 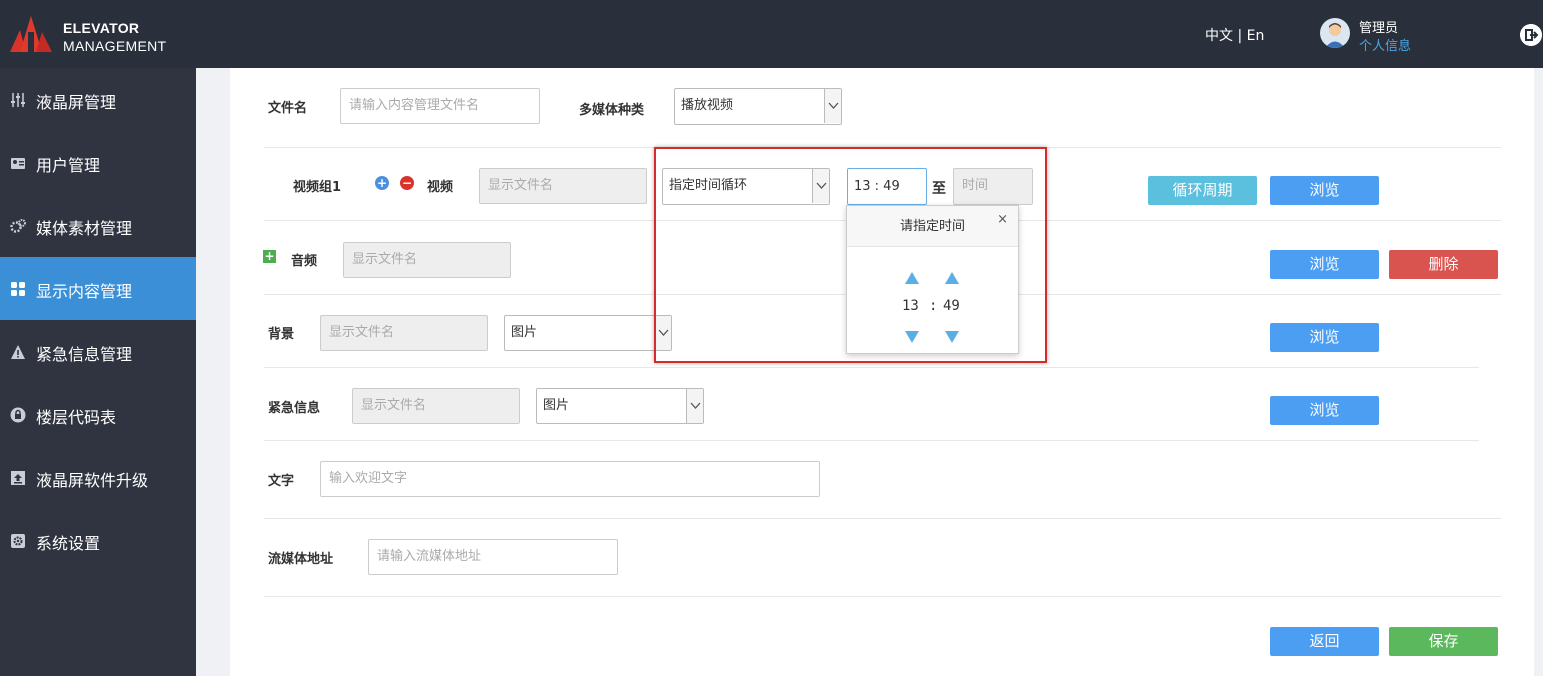 I want to click on avatar-icon, so click(x=1335, y=35).